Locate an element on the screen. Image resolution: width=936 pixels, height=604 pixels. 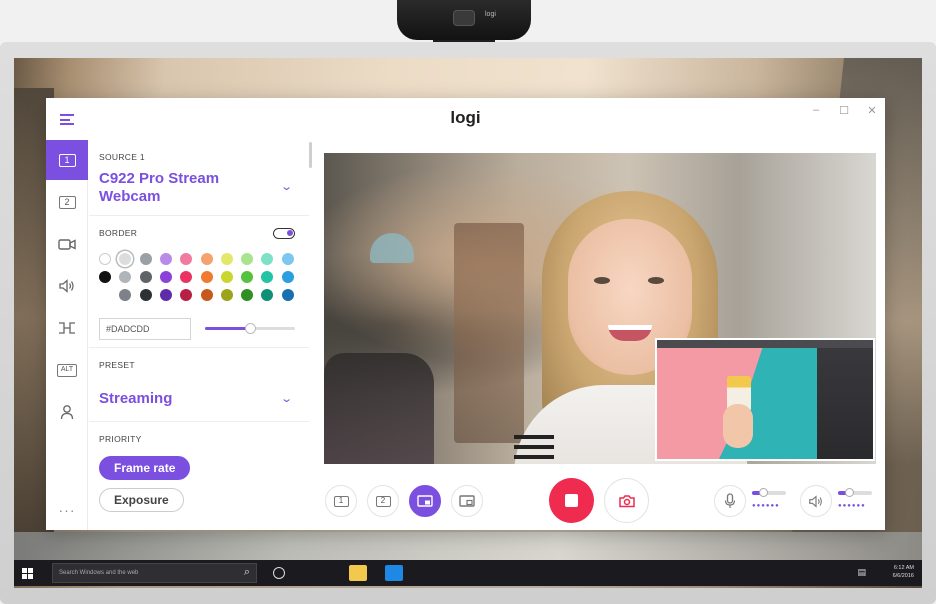
speaker-icon is located at coordinates (815, 501).